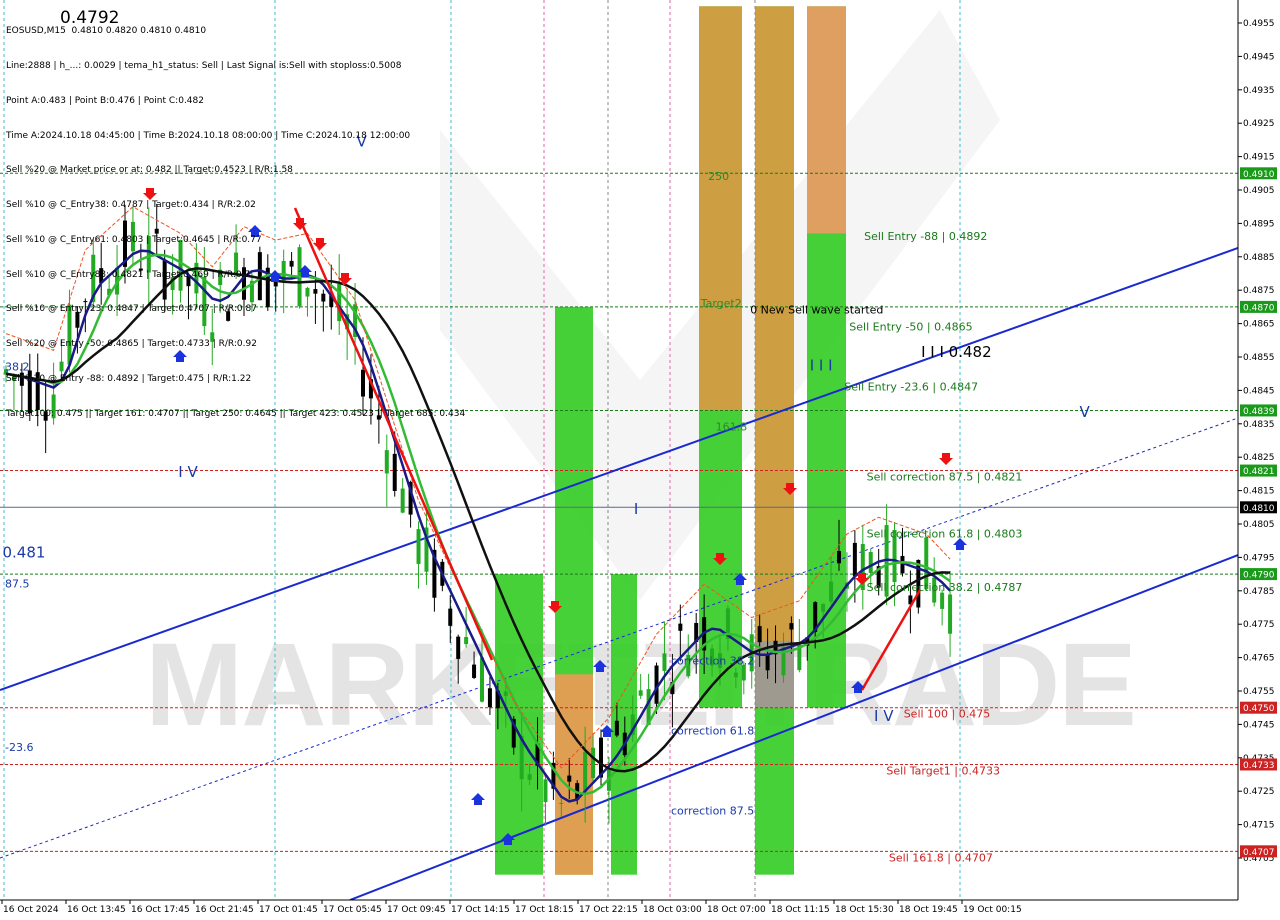 This screenshot has width=1280, height=920. Describe the element at coordinates (1259, 625) in the screenshot. I see `y-tick-label: 0.4775` at that location.